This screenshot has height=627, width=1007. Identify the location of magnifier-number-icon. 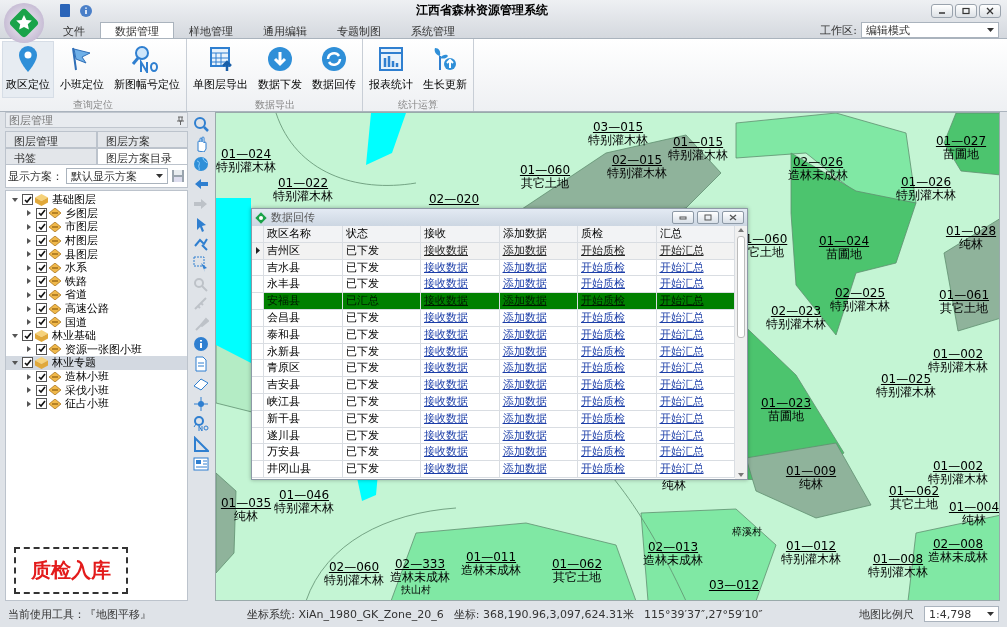
(201, 424).